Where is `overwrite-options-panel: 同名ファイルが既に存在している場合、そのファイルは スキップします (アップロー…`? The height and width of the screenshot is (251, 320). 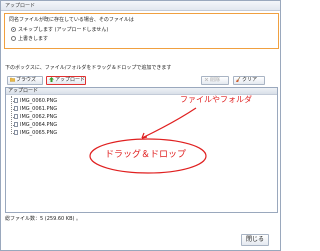
overwrite-options-panel: 同名ファイルが既に存在している場合、そのファイルは スキップします (アップロー… is located at coordinates (141, 31).